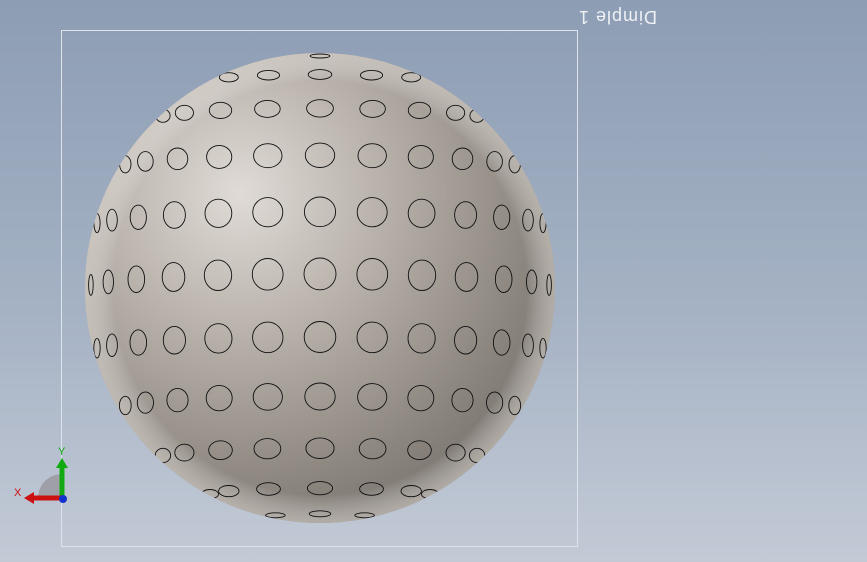 Image resolution: width=867 pixels, height=562 pixels. I want to click on x-axis-label: X, so click(18, 493).